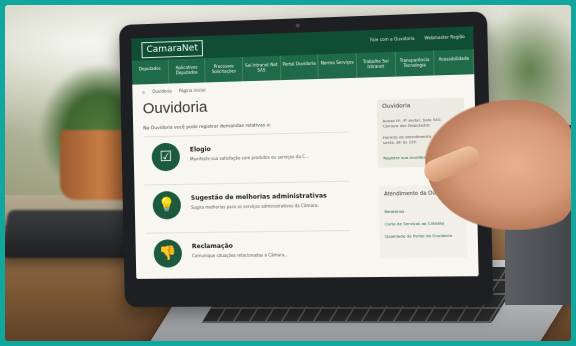  Describe the element at coordinates (166, 157) in the screenshot. I see `check-box-icon: ☑` at that location.